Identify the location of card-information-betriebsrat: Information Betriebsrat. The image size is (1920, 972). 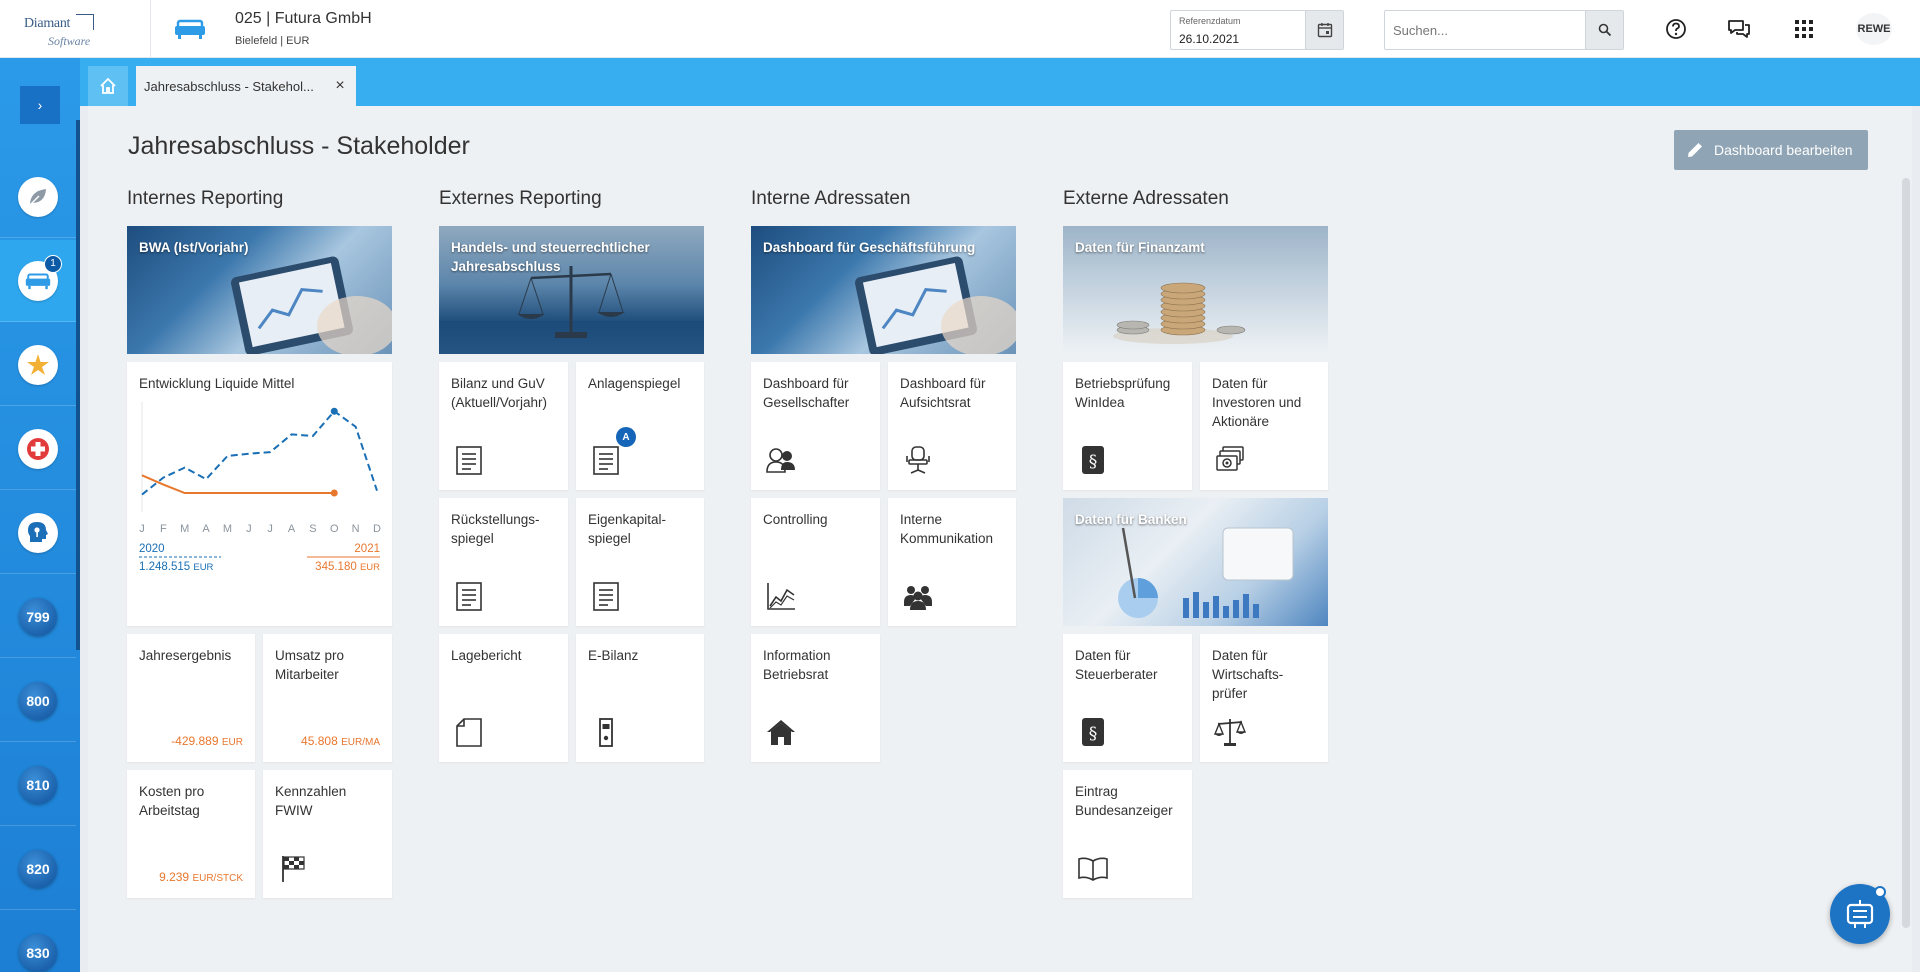
(815, 698).